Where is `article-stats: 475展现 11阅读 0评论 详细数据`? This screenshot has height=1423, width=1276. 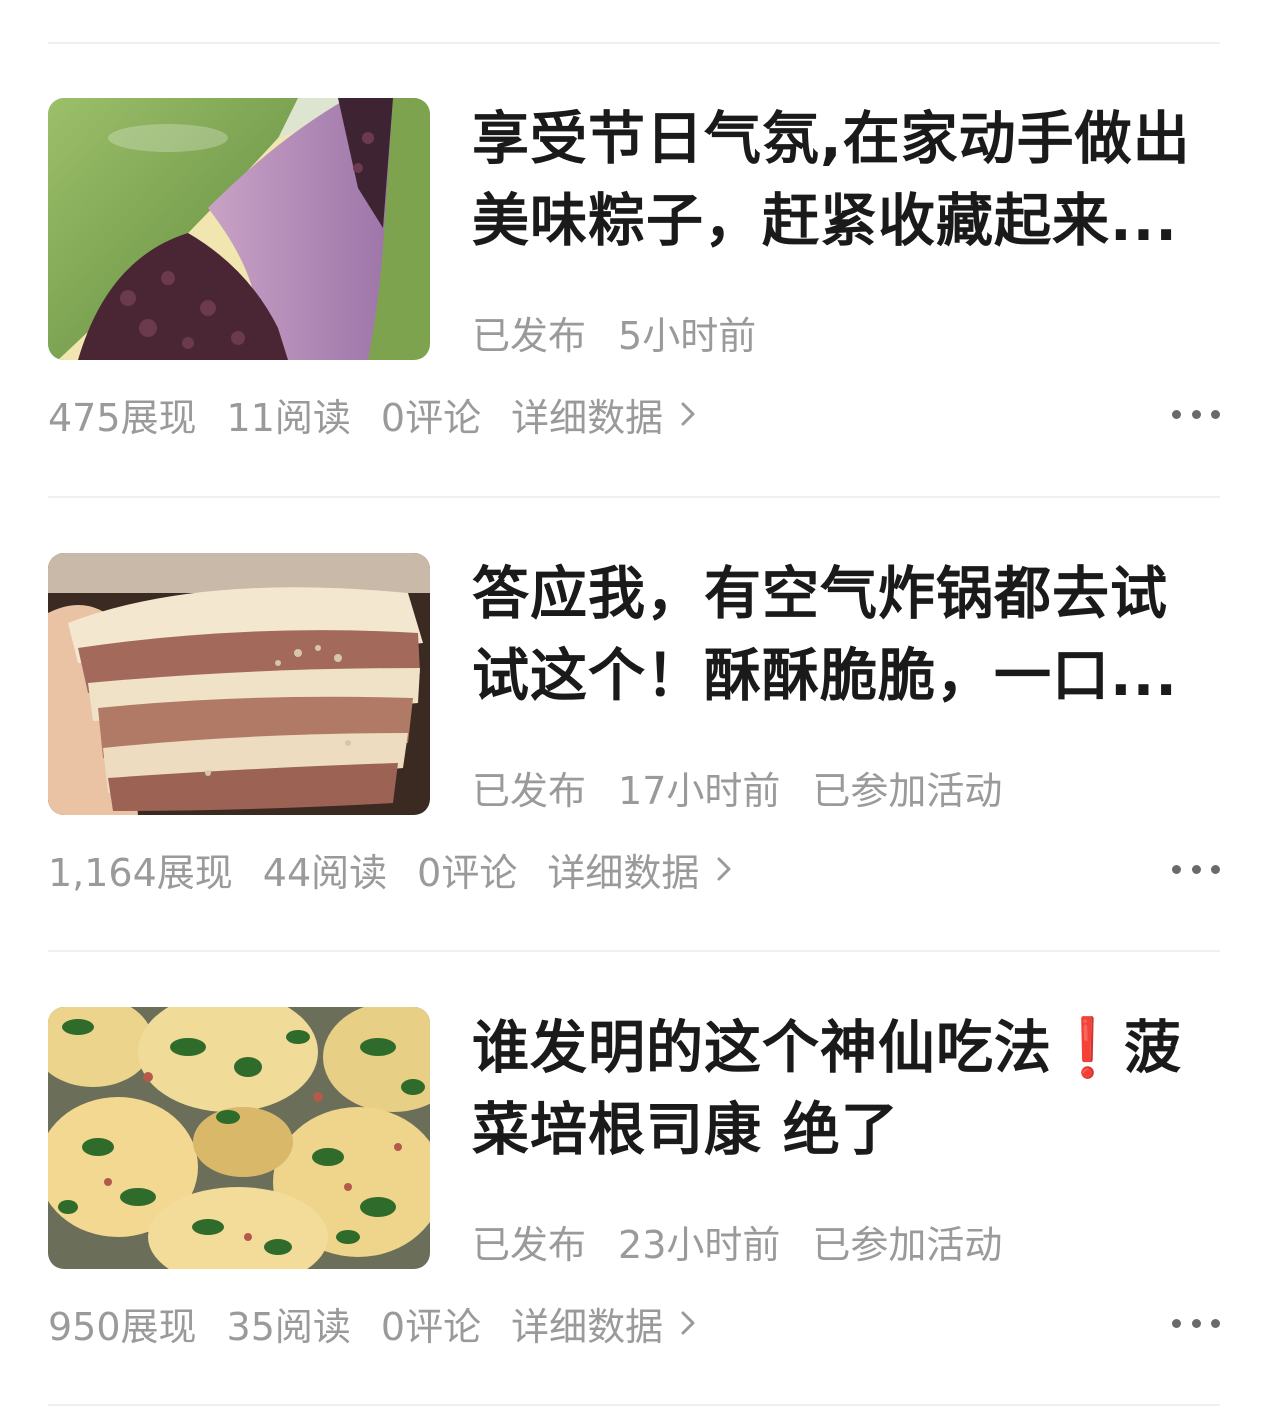
article-stats: 475展现 11阅读 0评论 详细数据 is located at coordinates (374, 414).